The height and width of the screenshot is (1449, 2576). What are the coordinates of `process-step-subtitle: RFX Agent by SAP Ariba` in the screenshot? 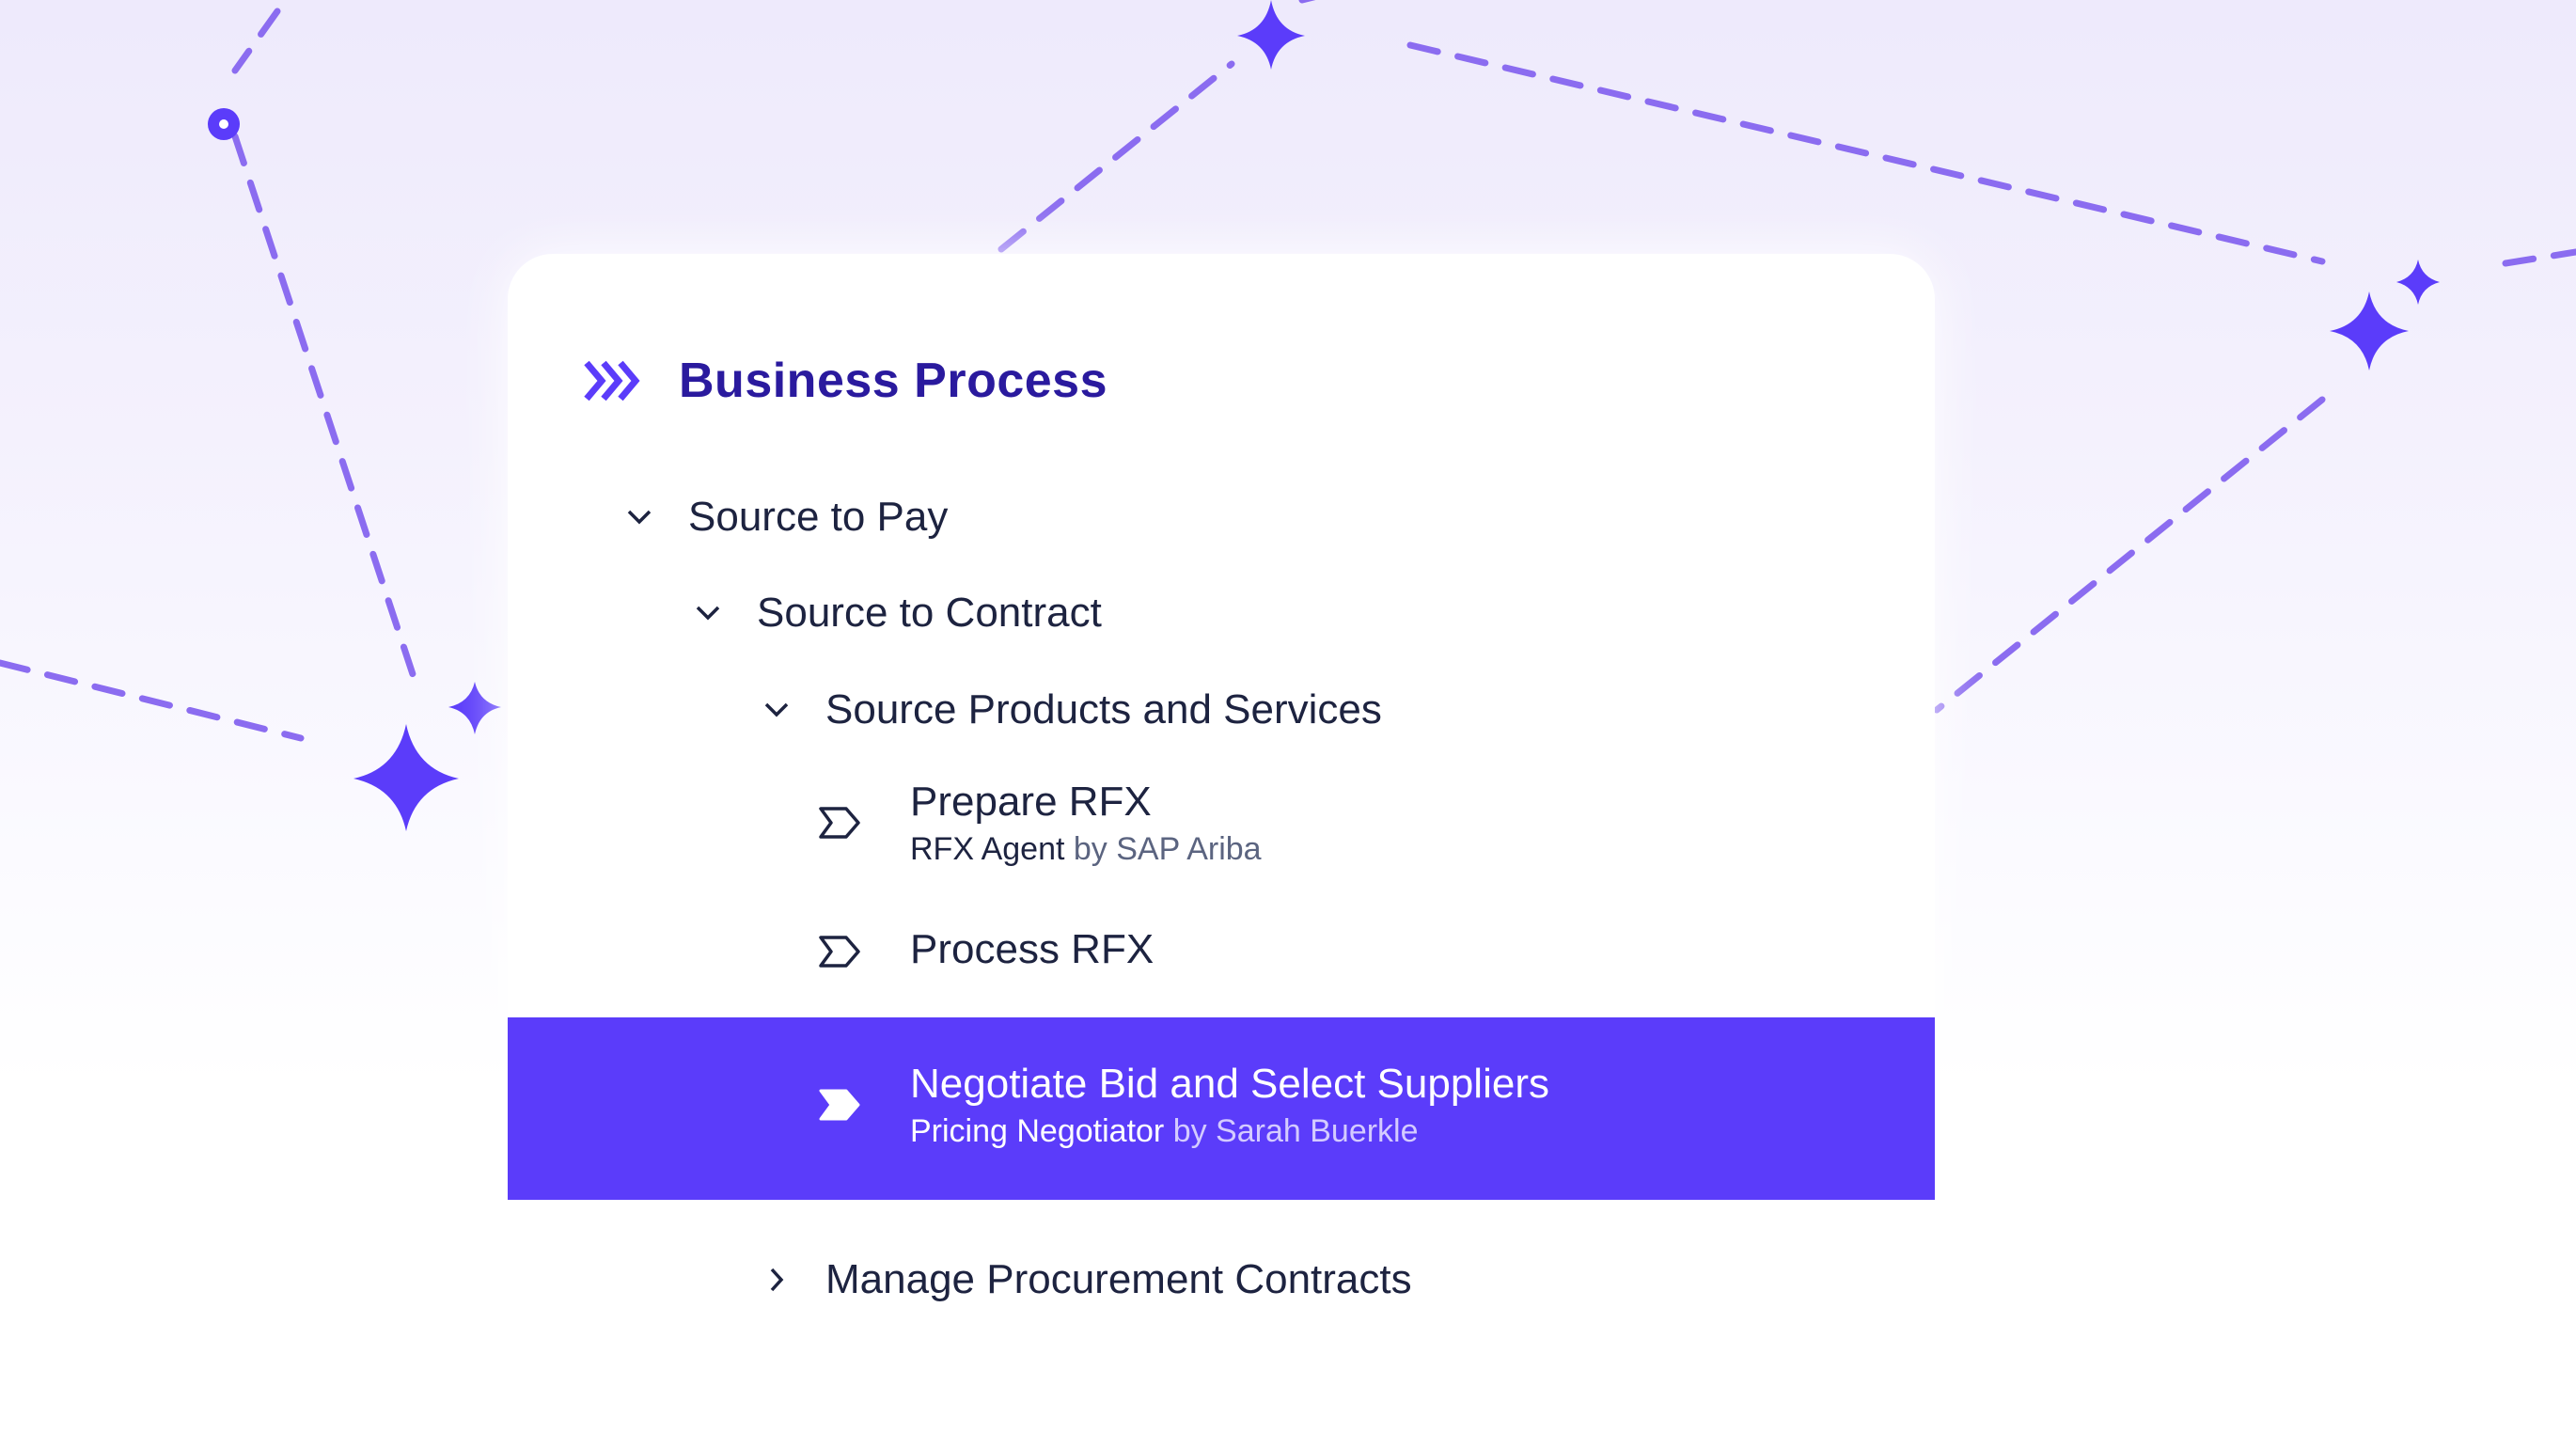 It's located at (1086, 849).